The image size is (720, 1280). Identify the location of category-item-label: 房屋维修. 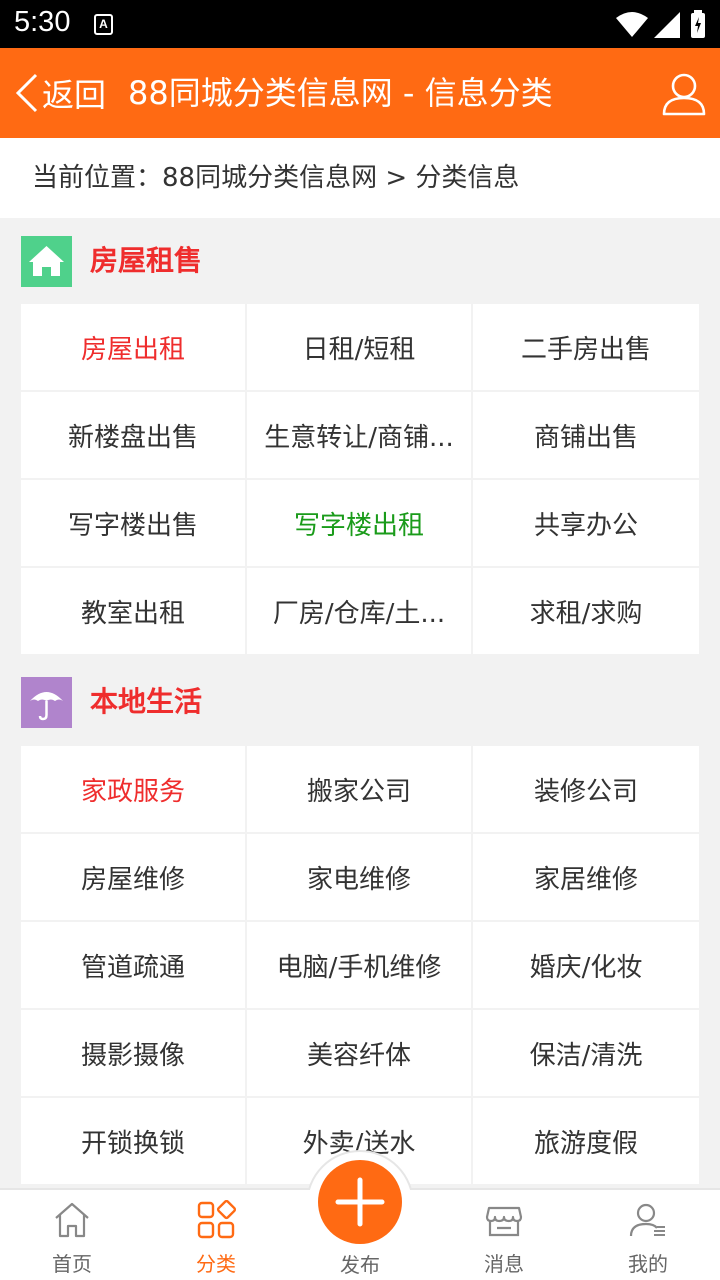
(132, 879).